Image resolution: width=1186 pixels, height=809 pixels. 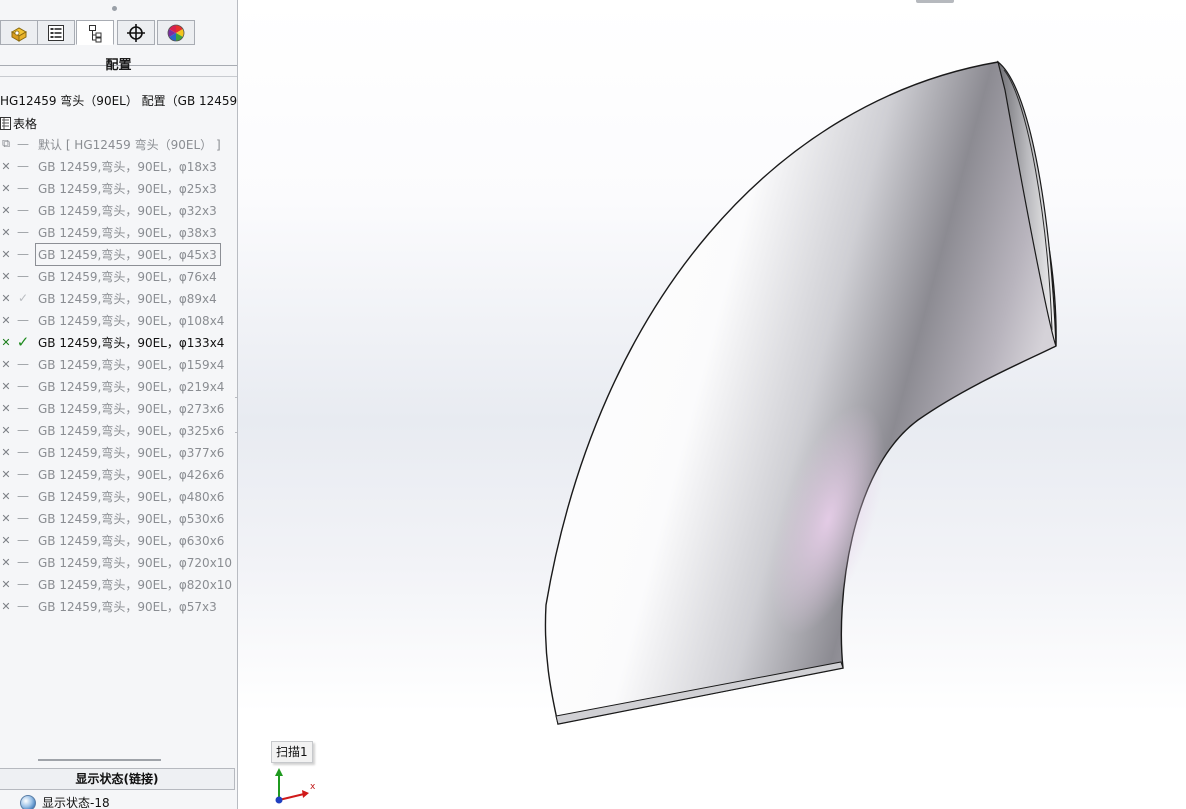 I want to click on configuration-row: ⧉ — 默认 [ HG12459 弯头（90EL） ], so click(x=118, y=144).